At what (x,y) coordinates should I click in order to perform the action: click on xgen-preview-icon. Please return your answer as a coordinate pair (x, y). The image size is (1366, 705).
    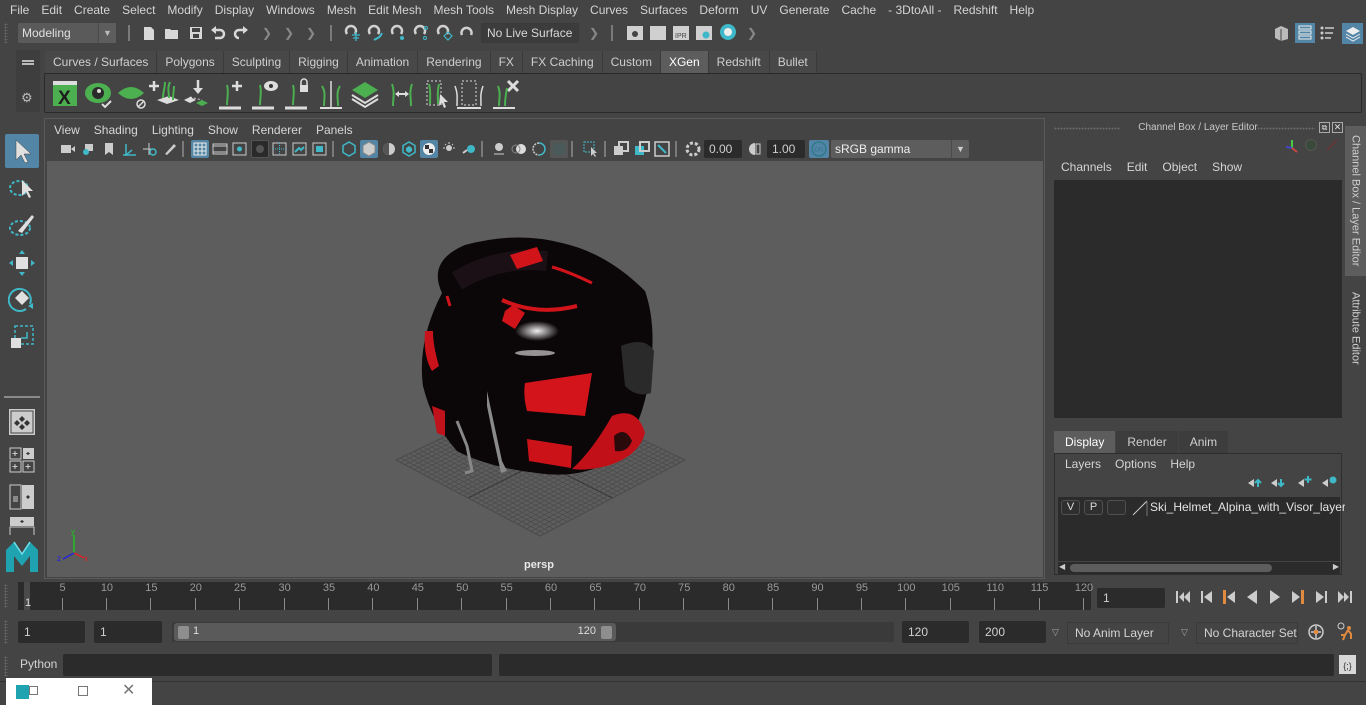
    Looking at the image, I should click on (99, 94).